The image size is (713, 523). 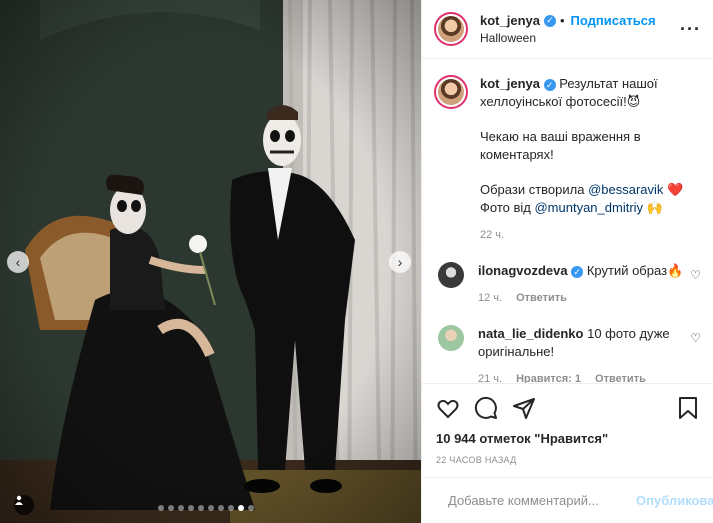 What do you see at coordinates (510, 20) in the screenshot?
I see `author-username: kot_jenya` at bounding box center [510, 20].